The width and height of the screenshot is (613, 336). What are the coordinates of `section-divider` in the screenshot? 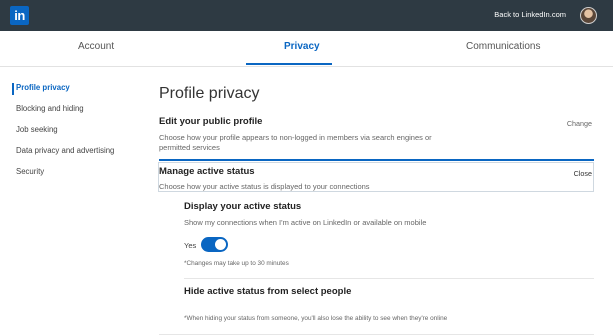 It's located at (376, 160).